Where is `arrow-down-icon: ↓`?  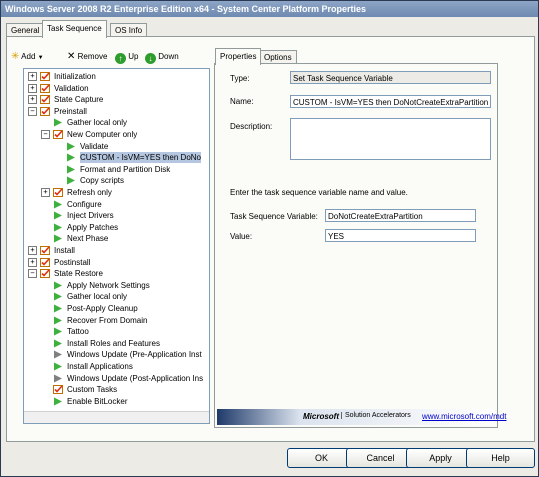
arrow-down-icon: ↓ is located at coordinates (150, 58).